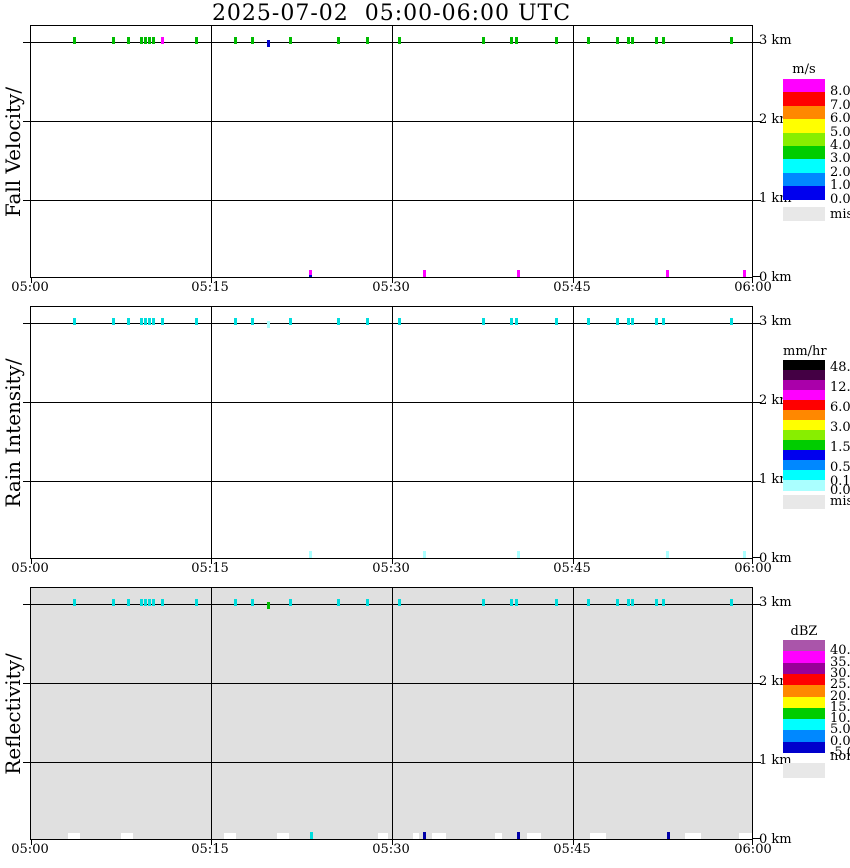  I want to click on colorbar-missing-label: none, so click(840, 756).